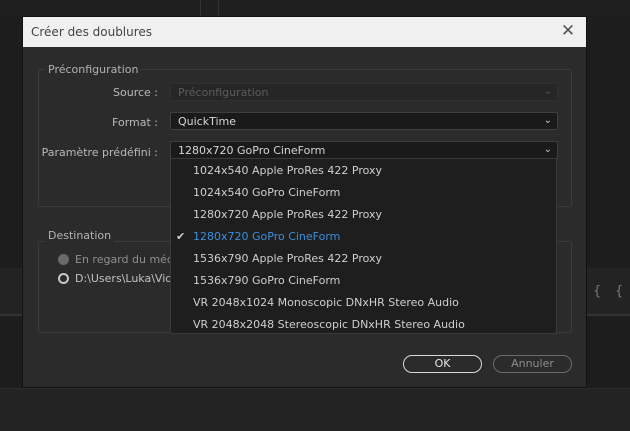 This screenshot has height=431, width=630. I want to click on dialog-title: Créer des doublures, so click(92, 32).